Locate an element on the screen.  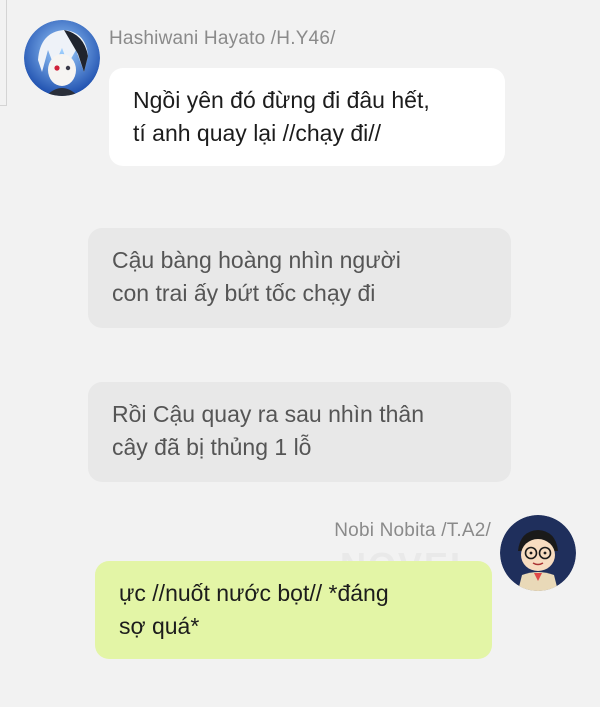
left-edge-divider is located at coordinates (3, 53).